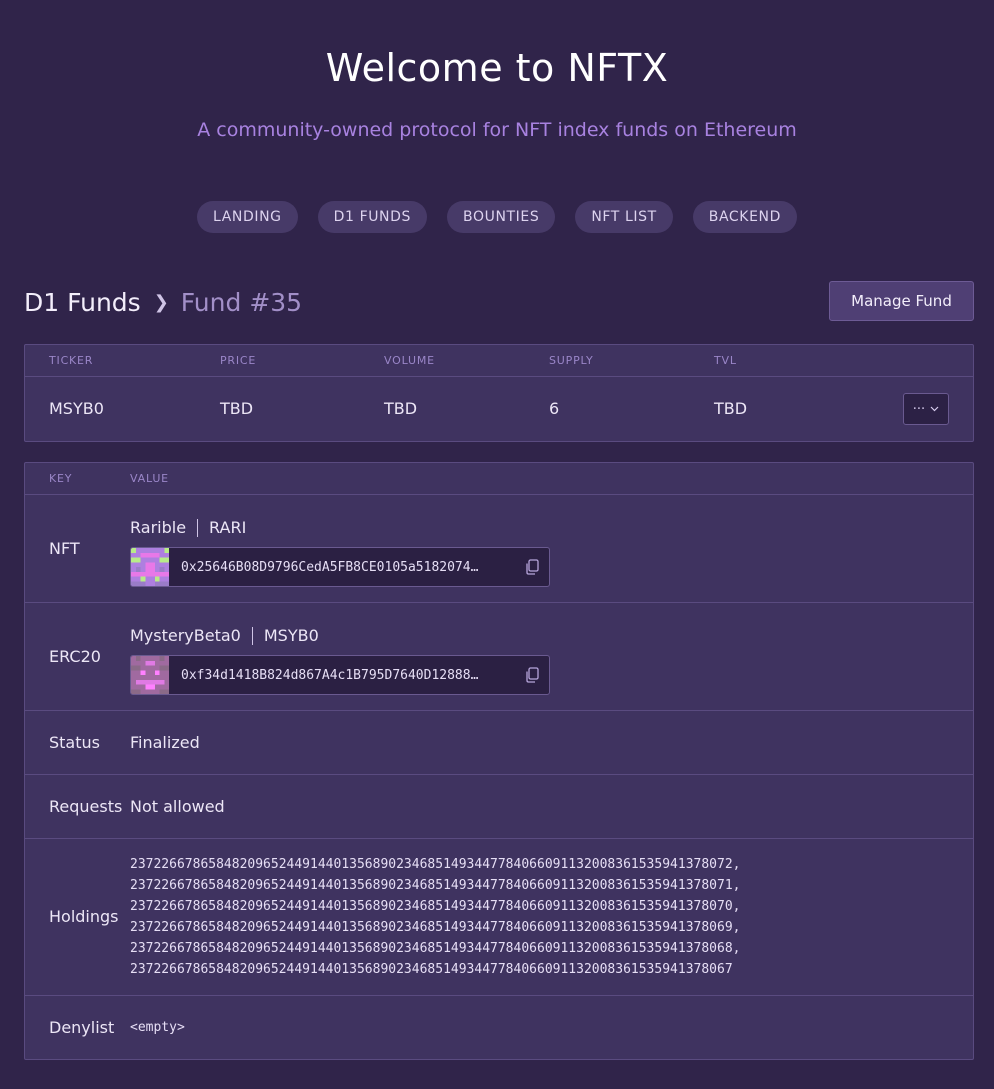 The height and width of the screenshot is (1089, 994). Describe the element at coordinates (497, 68) in the screenshot. I see `page-title: Welcome to NFTX` at that location.